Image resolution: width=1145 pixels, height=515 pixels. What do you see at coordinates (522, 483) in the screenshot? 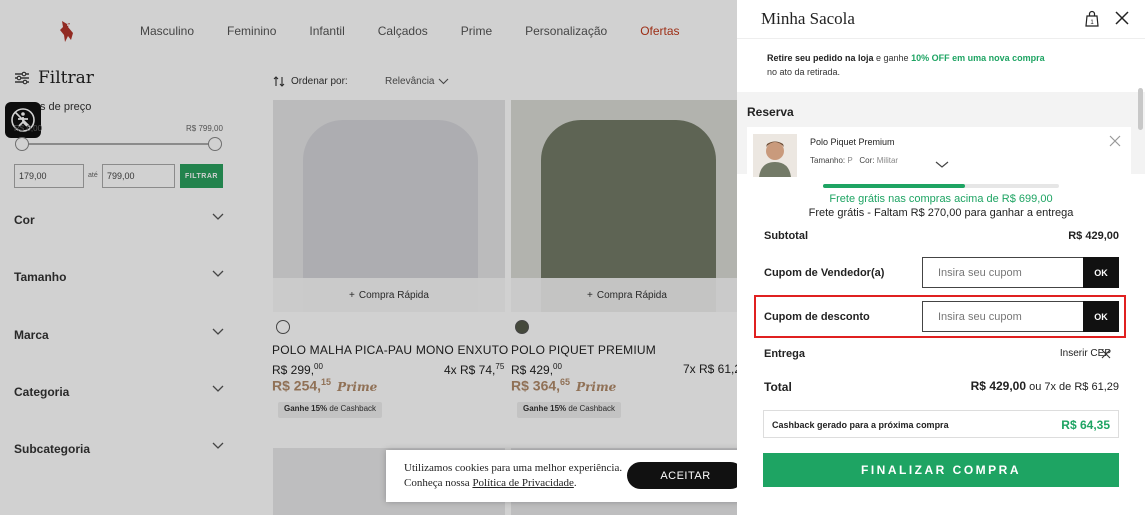
I see `privacy-policy-link: Política de Privacidade` at bounding box center [522, 483].